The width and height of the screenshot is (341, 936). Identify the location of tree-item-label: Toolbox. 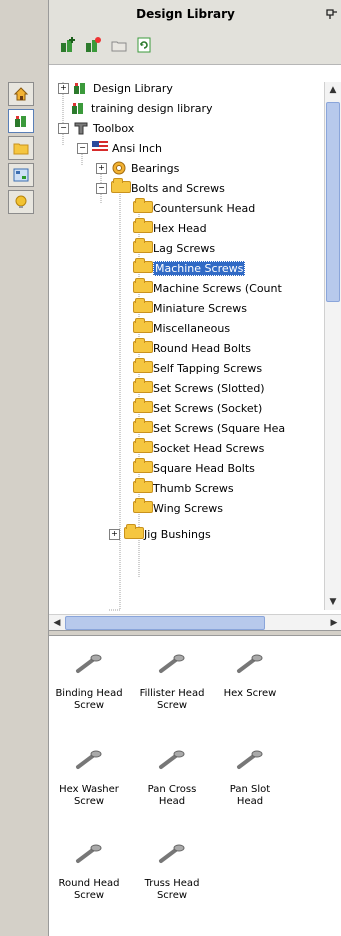
(114, 128).